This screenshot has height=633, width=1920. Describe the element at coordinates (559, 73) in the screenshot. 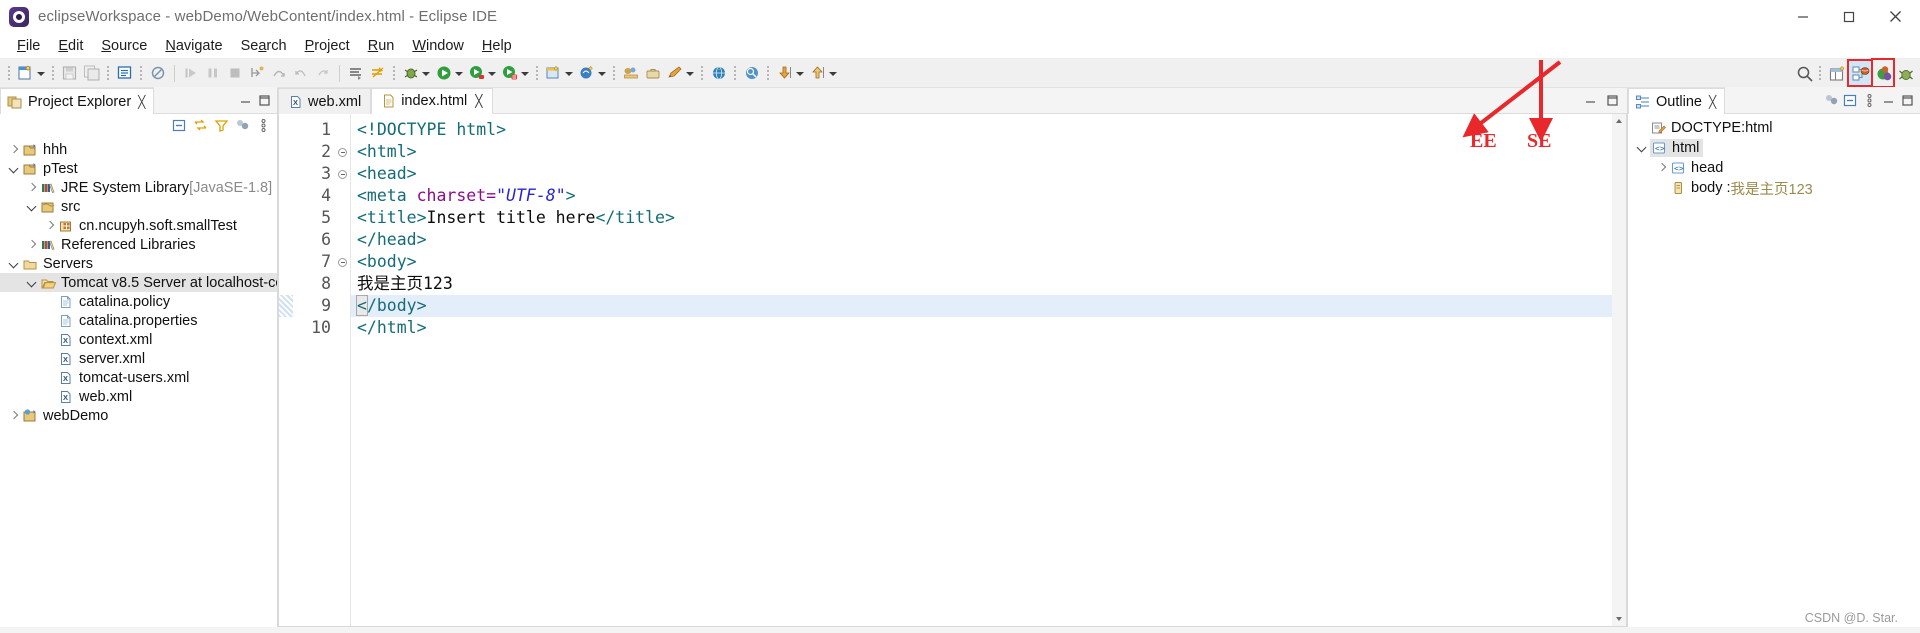

I see `new-java-class-button` at that location.